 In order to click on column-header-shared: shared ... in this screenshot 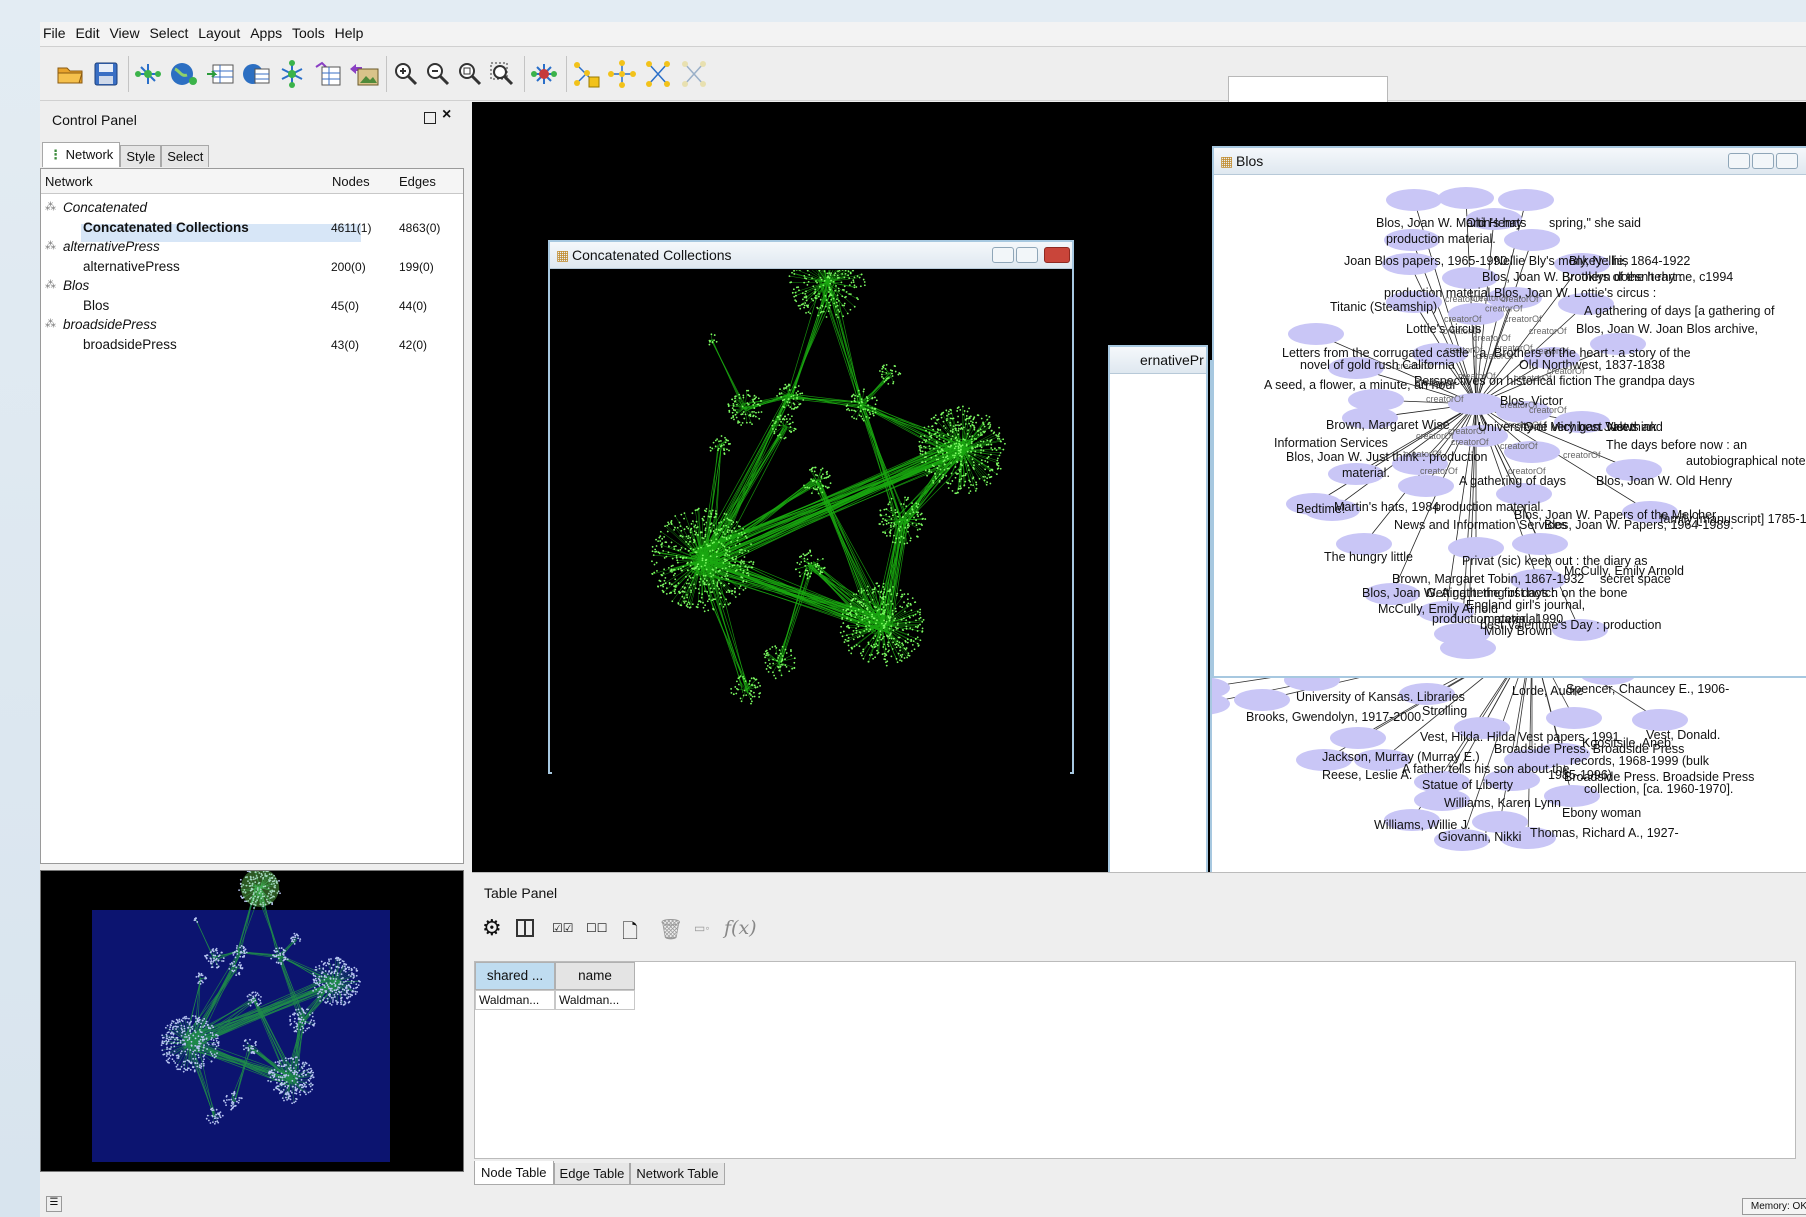, I will do `click(515, 976)`.